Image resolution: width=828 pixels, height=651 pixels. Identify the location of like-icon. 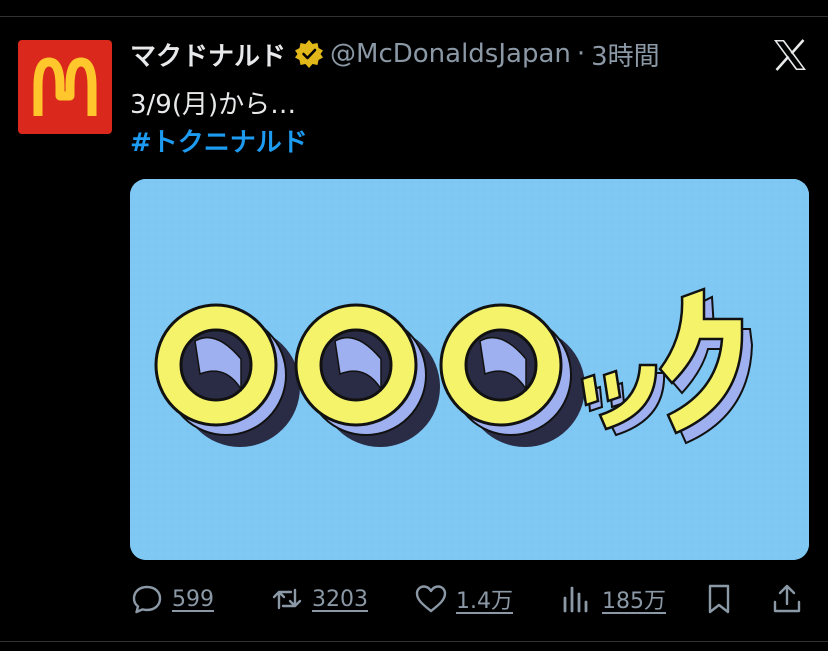
(431, 599).